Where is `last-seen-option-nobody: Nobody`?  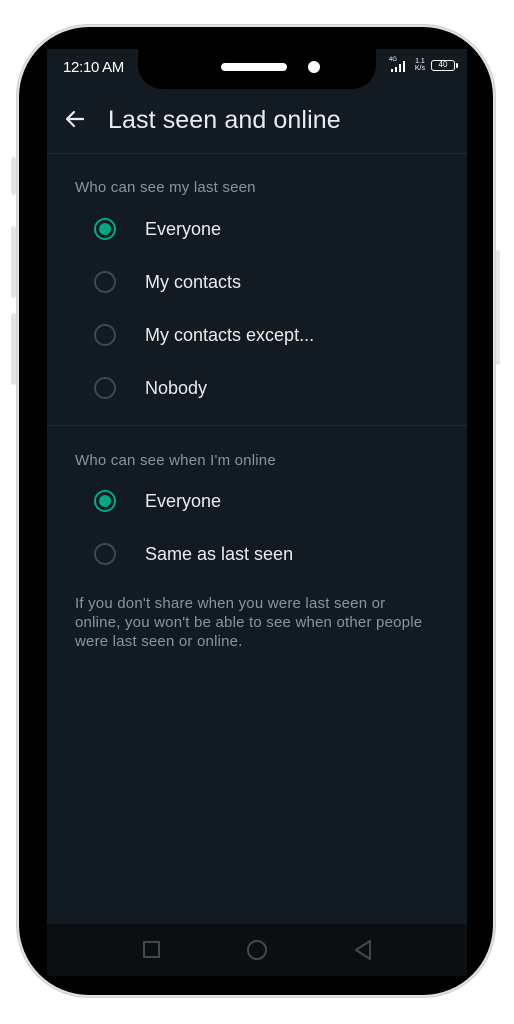
last-seen-option-nobody: Nobody is located at coordinates (257, 389).